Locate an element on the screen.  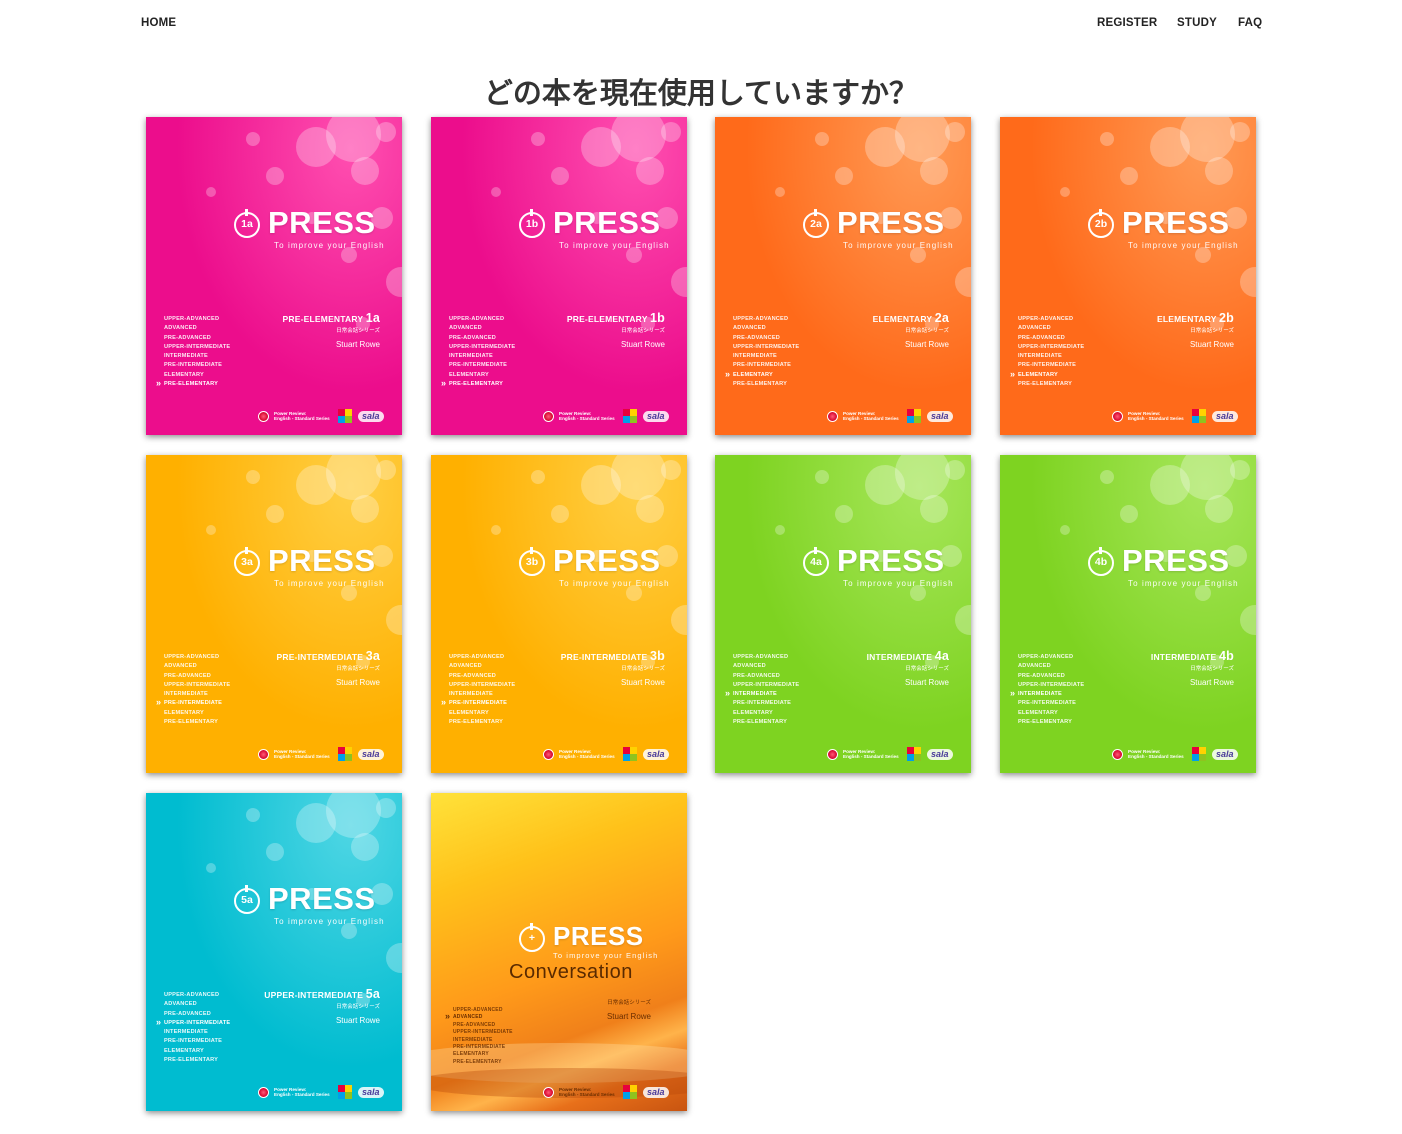
book-code: 1b is located at coordinates (657, 318).